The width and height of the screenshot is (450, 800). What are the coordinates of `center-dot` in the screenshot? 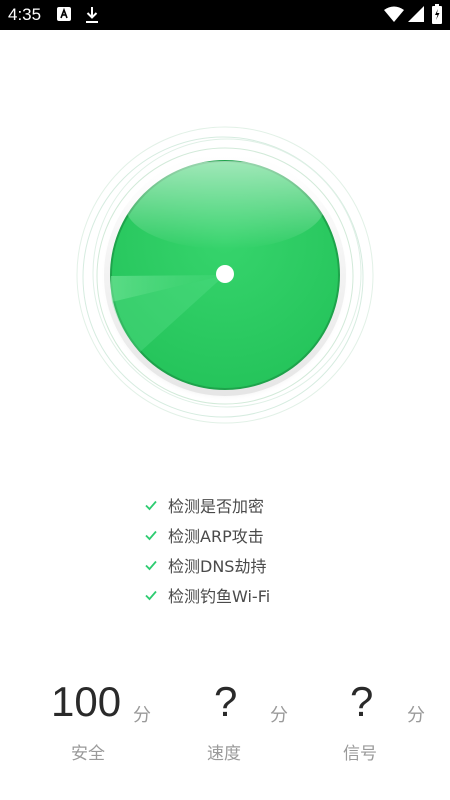 It's located at (225, 274).